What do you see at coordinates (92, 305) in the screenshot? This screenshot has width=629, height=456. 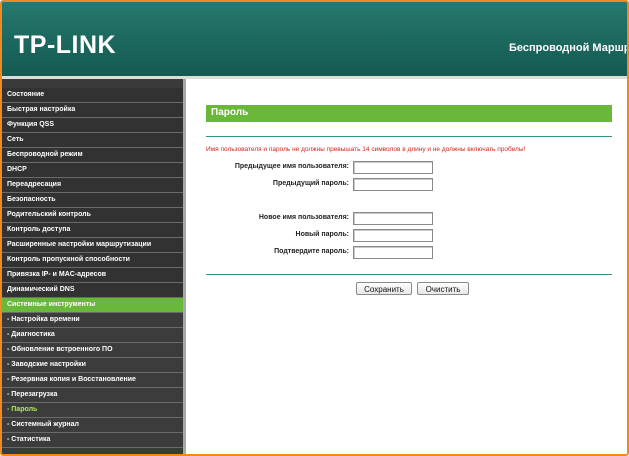 I see `sidebar-item-system-tools: Системные инструменты` at bounding box center [92, 305].